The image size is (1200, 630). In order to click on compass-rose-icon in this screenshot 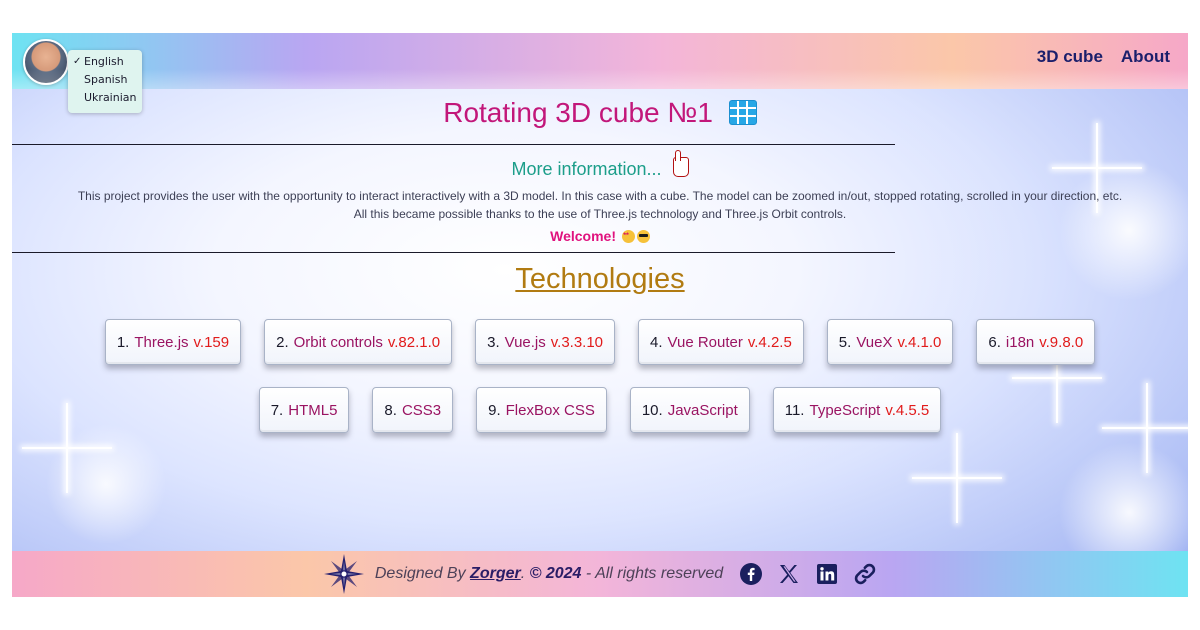, I will do `click(343, 574)`.